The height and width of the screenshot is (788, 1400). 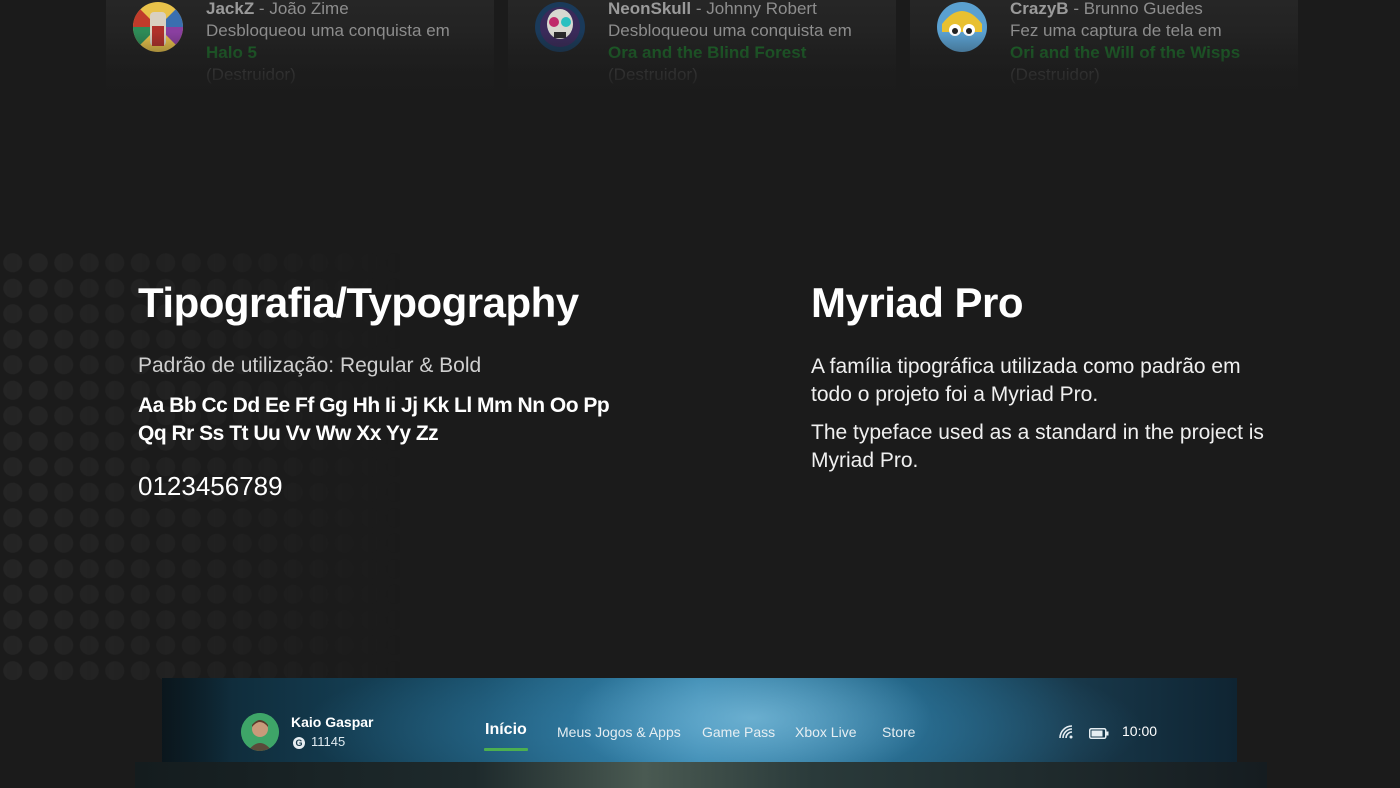 What do you see at coordinates (299, 743) in the screenshot?
I see `gamerscore-icon: G` at bounding box center [299, 743].